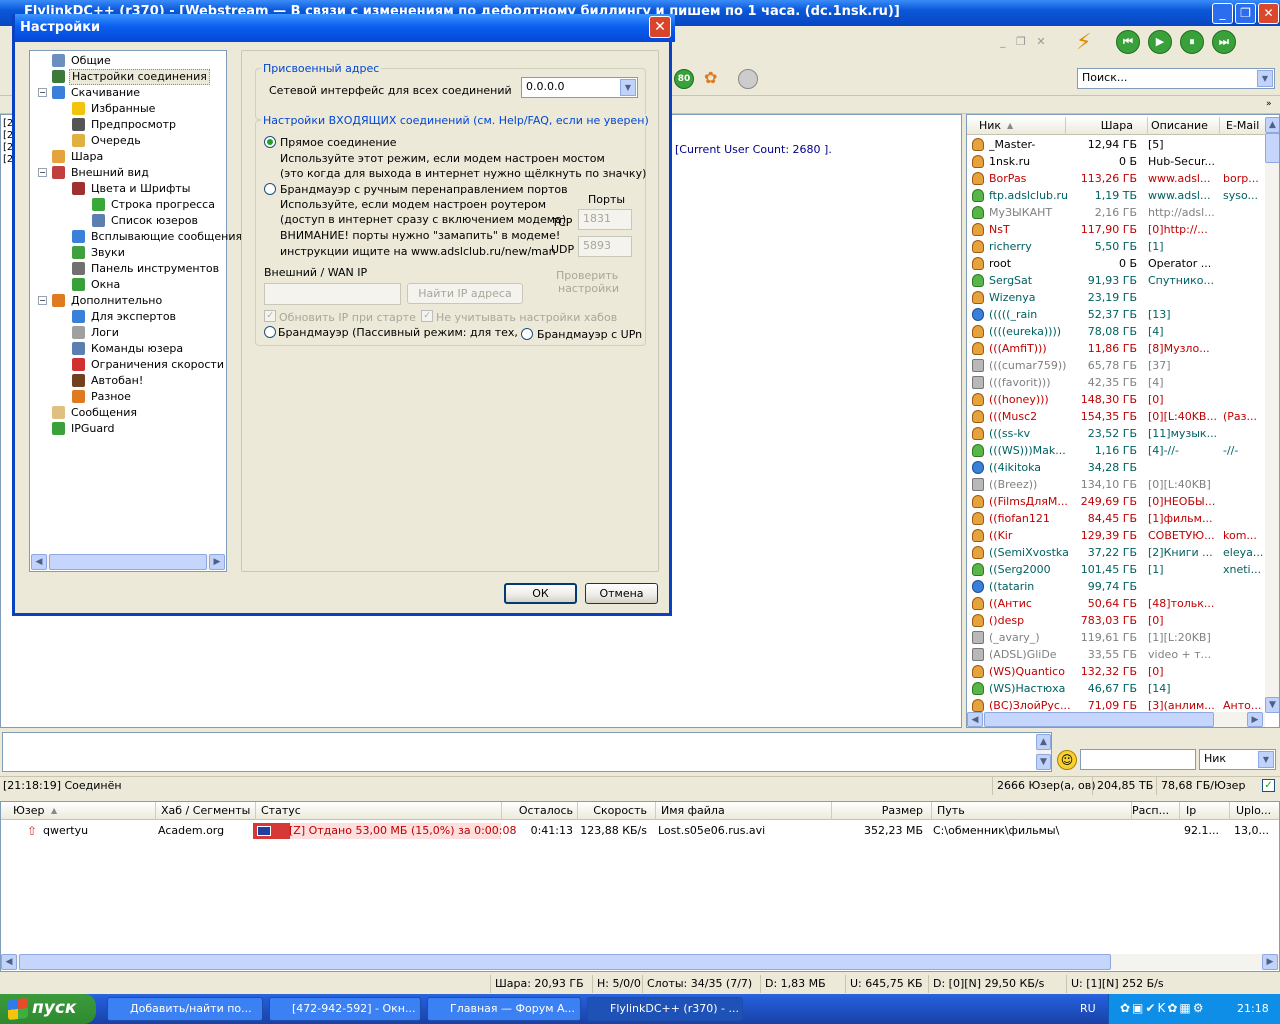 This screenshot has width=1280, height=1024. I want to click on user-row: (((WS)))Mak... 1,16 ГБ [4]-//- -//-, so click(1114, 450).